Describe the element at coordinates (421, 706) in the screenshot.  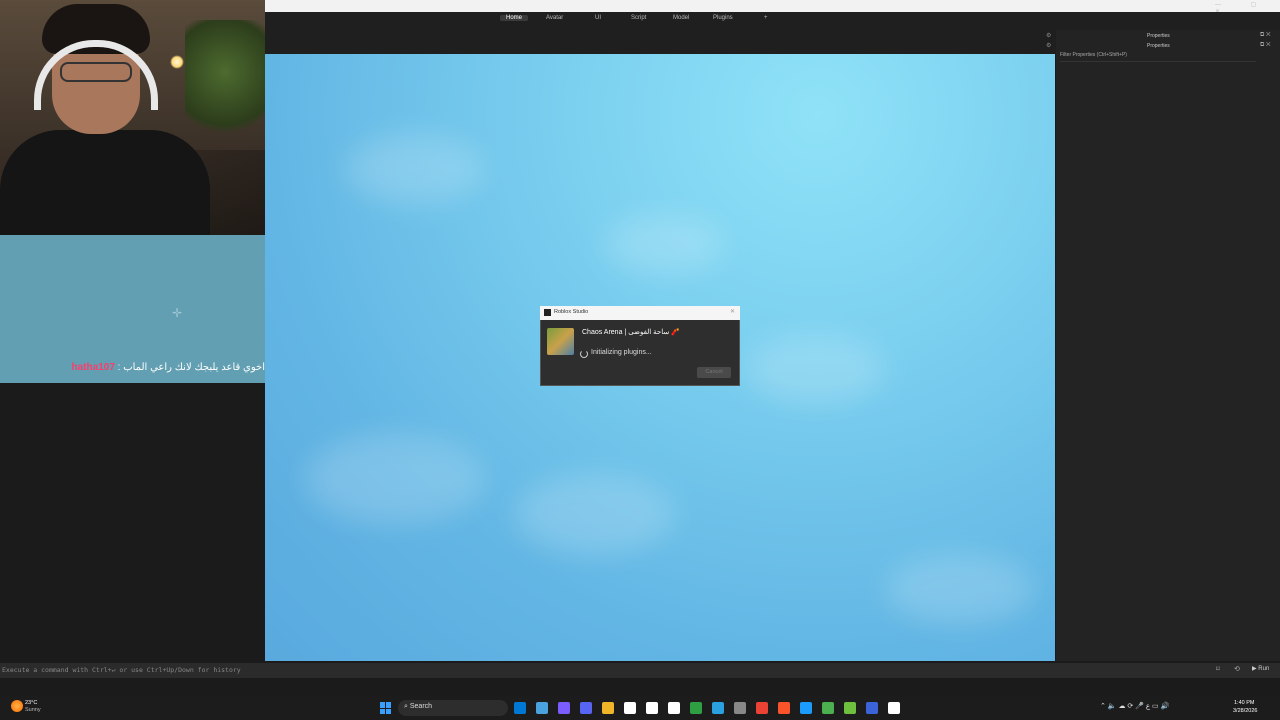
I see `taskbar-search-label: Search` at that location.